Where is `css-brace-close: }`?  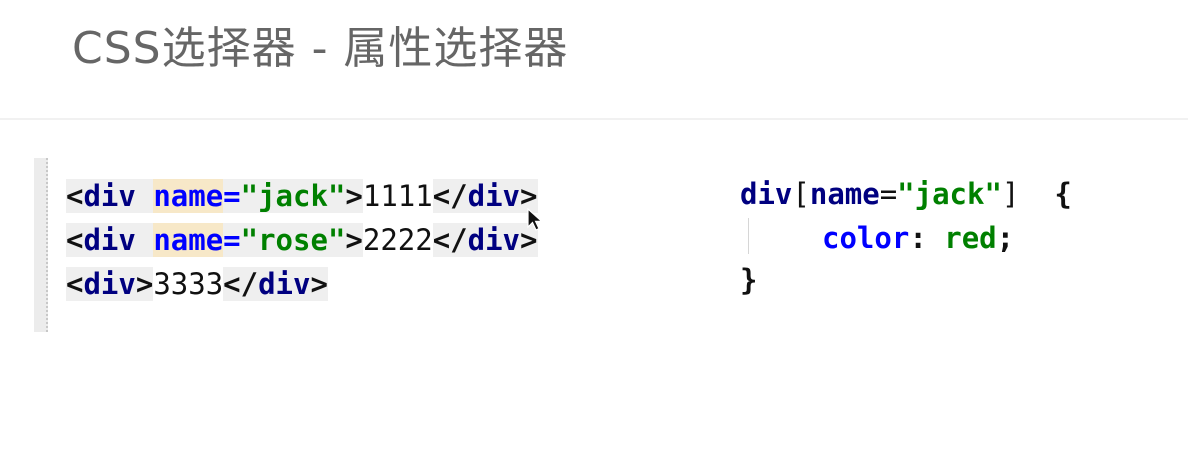
css-brace-close: } is located at coordinates (749, 280).